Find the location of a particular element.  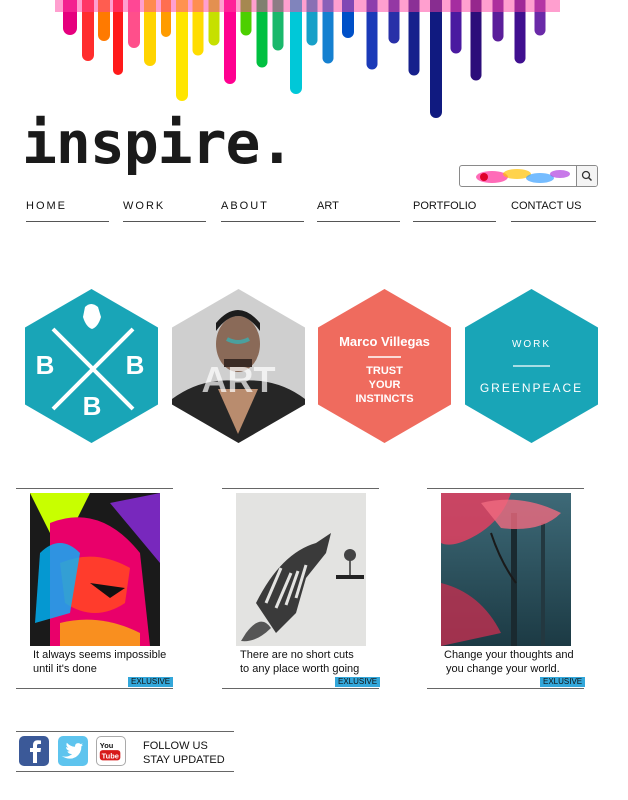

nav-item-about: ABOUT is located at coordinates (262, 211).